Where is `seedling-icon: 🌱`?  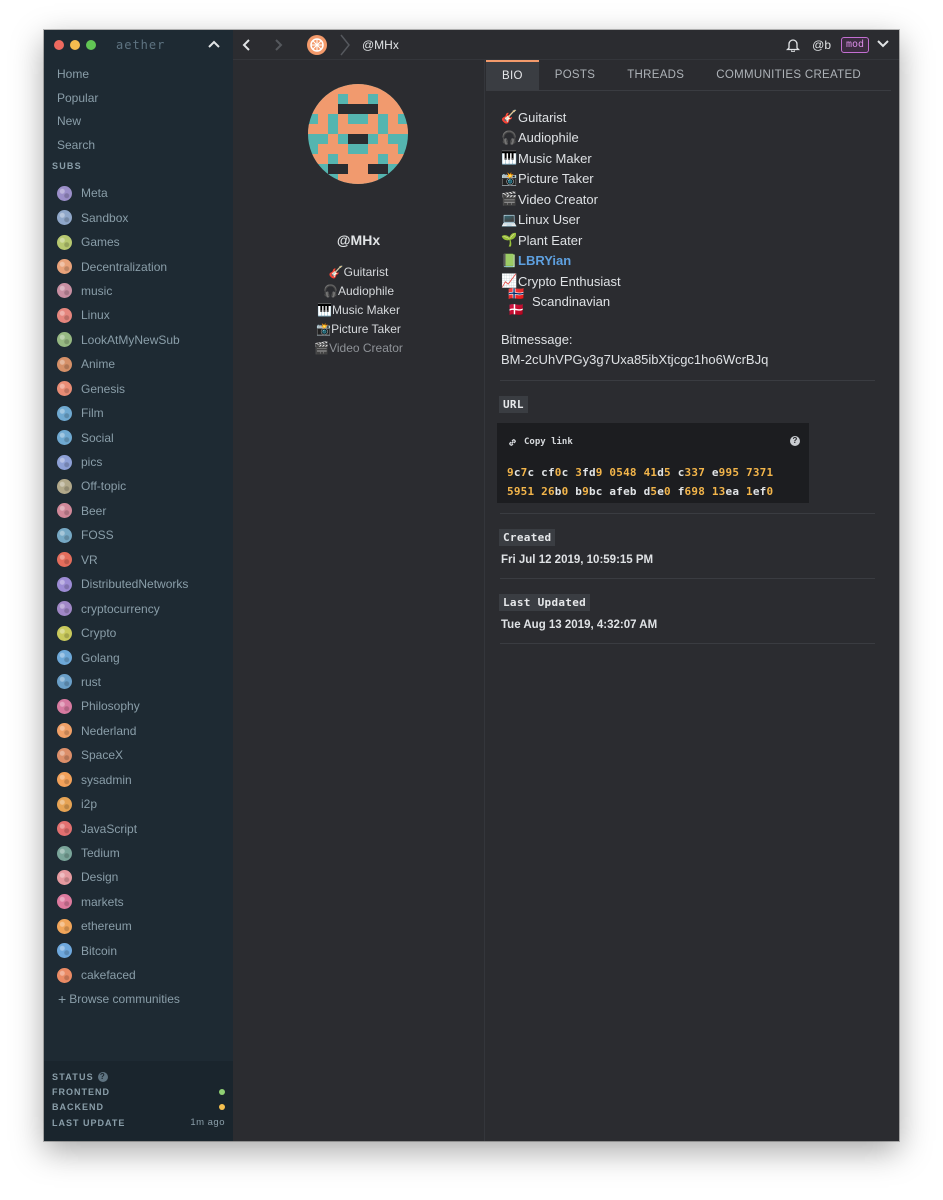
seedling-icon: 🌱 is located at coordinates (509, 240).